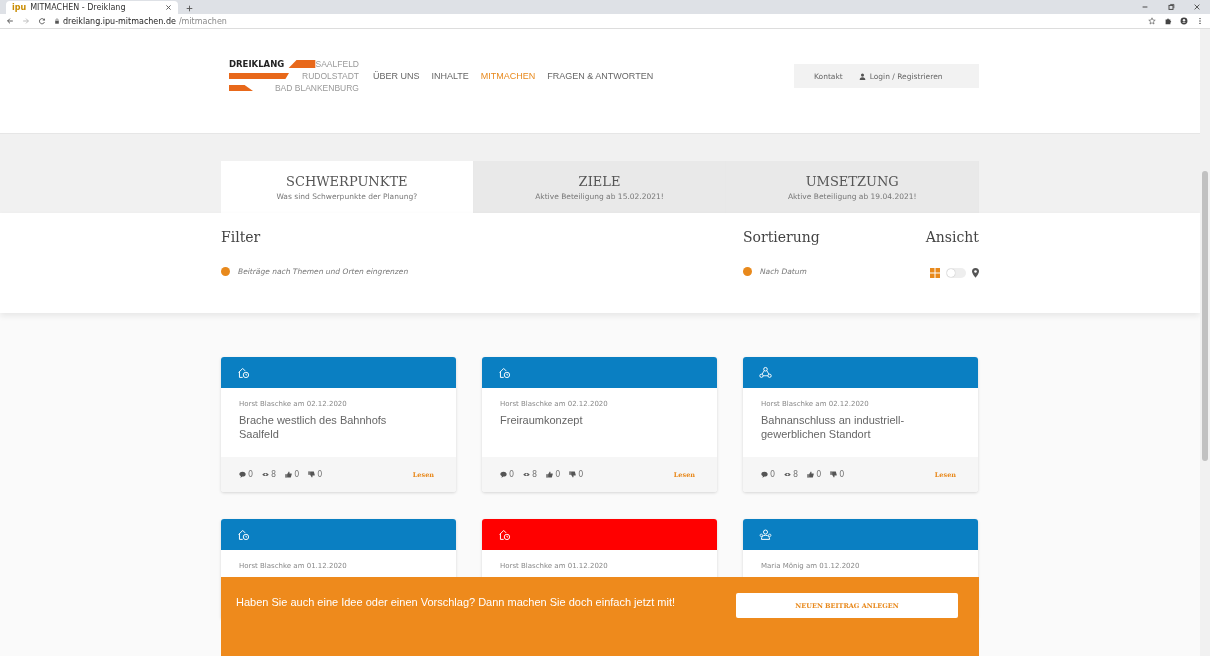 The width and height of the screenshot is (1210, 656). Describe the element at coordinates (241, 237) in the screenshot. I see `filter-heading: Filter` at that location.